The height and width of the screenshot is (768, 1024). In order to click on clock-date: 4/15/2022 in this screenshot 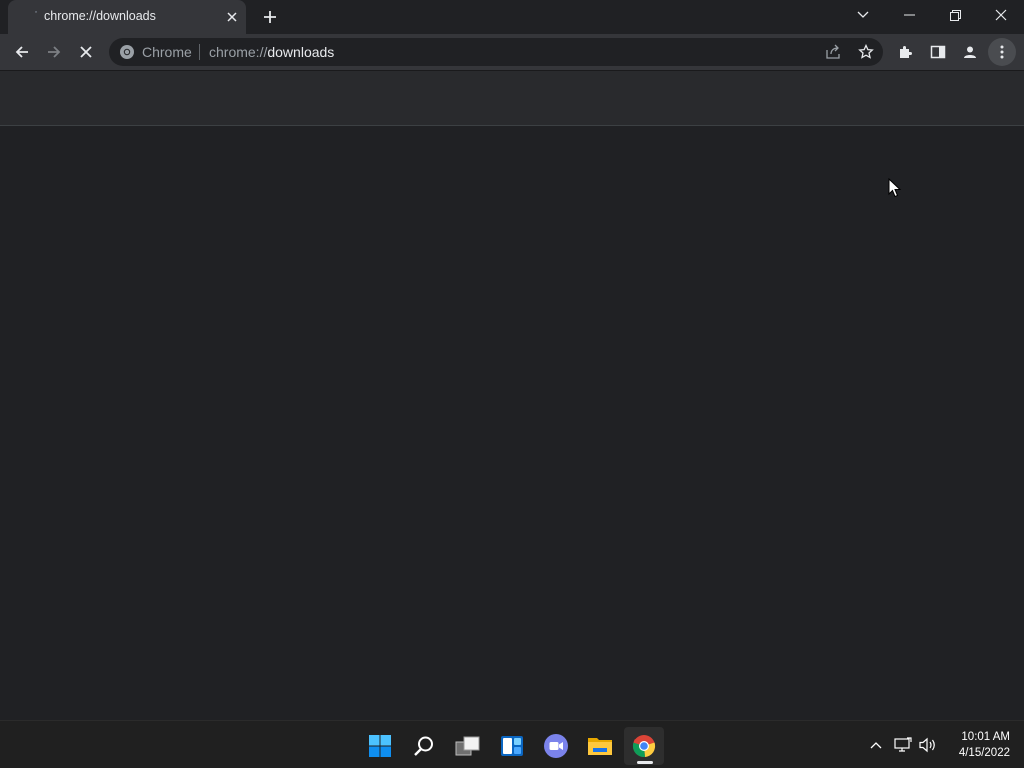, I will do `click(984, 753)`.